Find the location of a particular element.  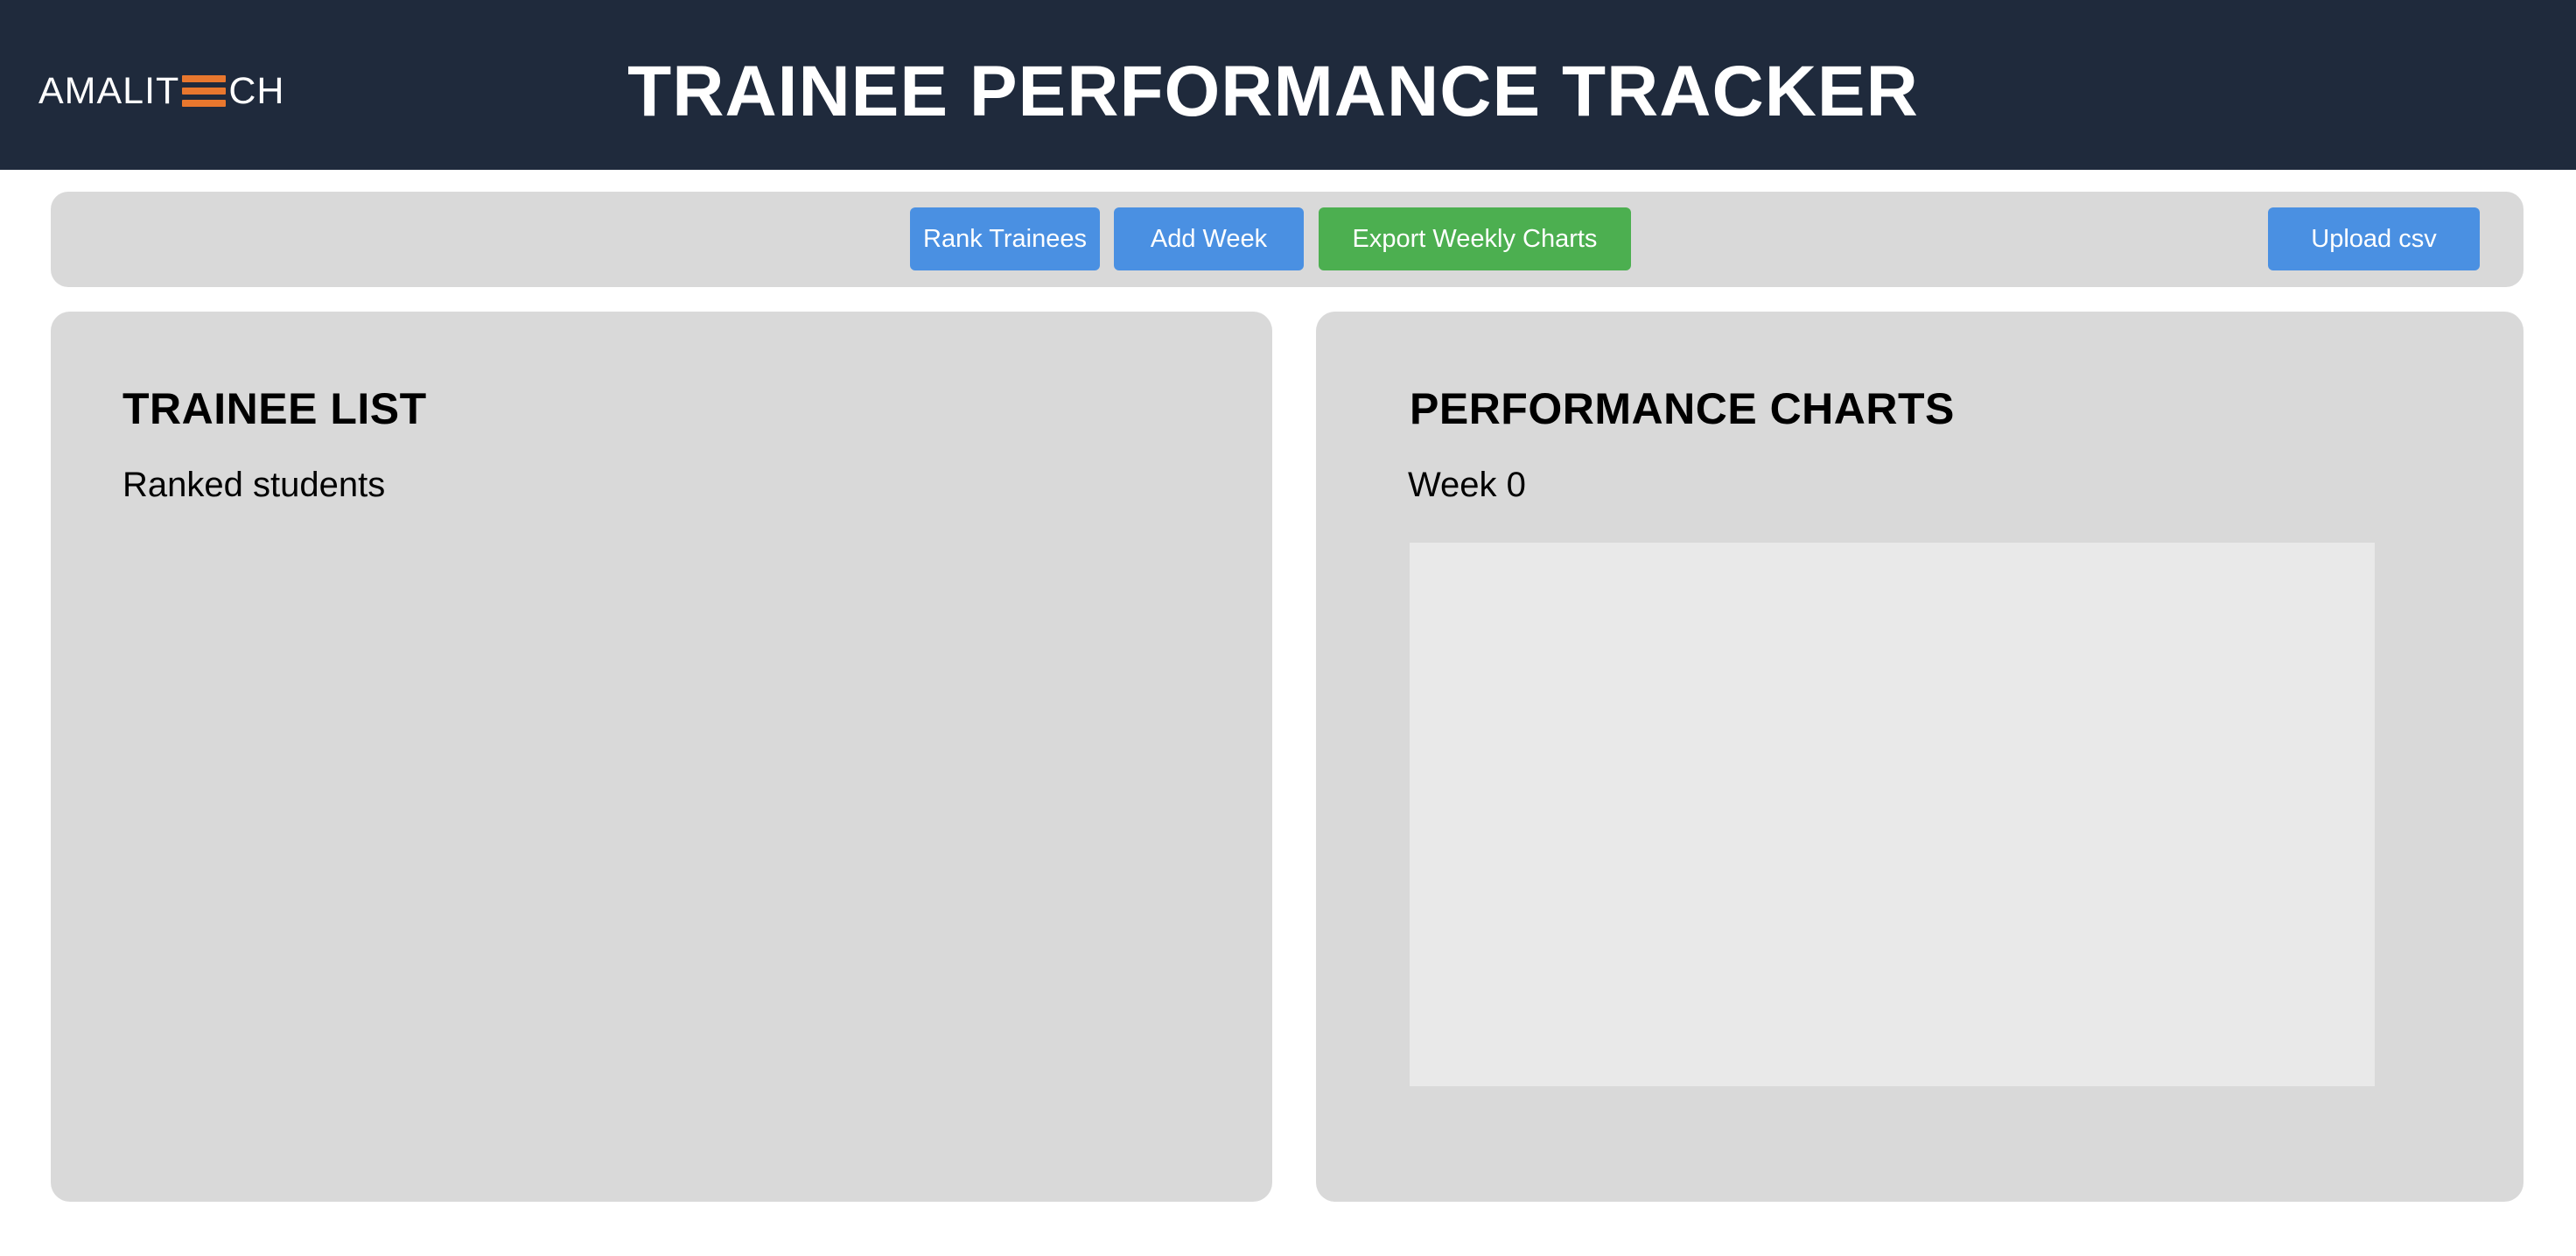

ranked-students-label: Ranked students is located at coordinates (254, 485).